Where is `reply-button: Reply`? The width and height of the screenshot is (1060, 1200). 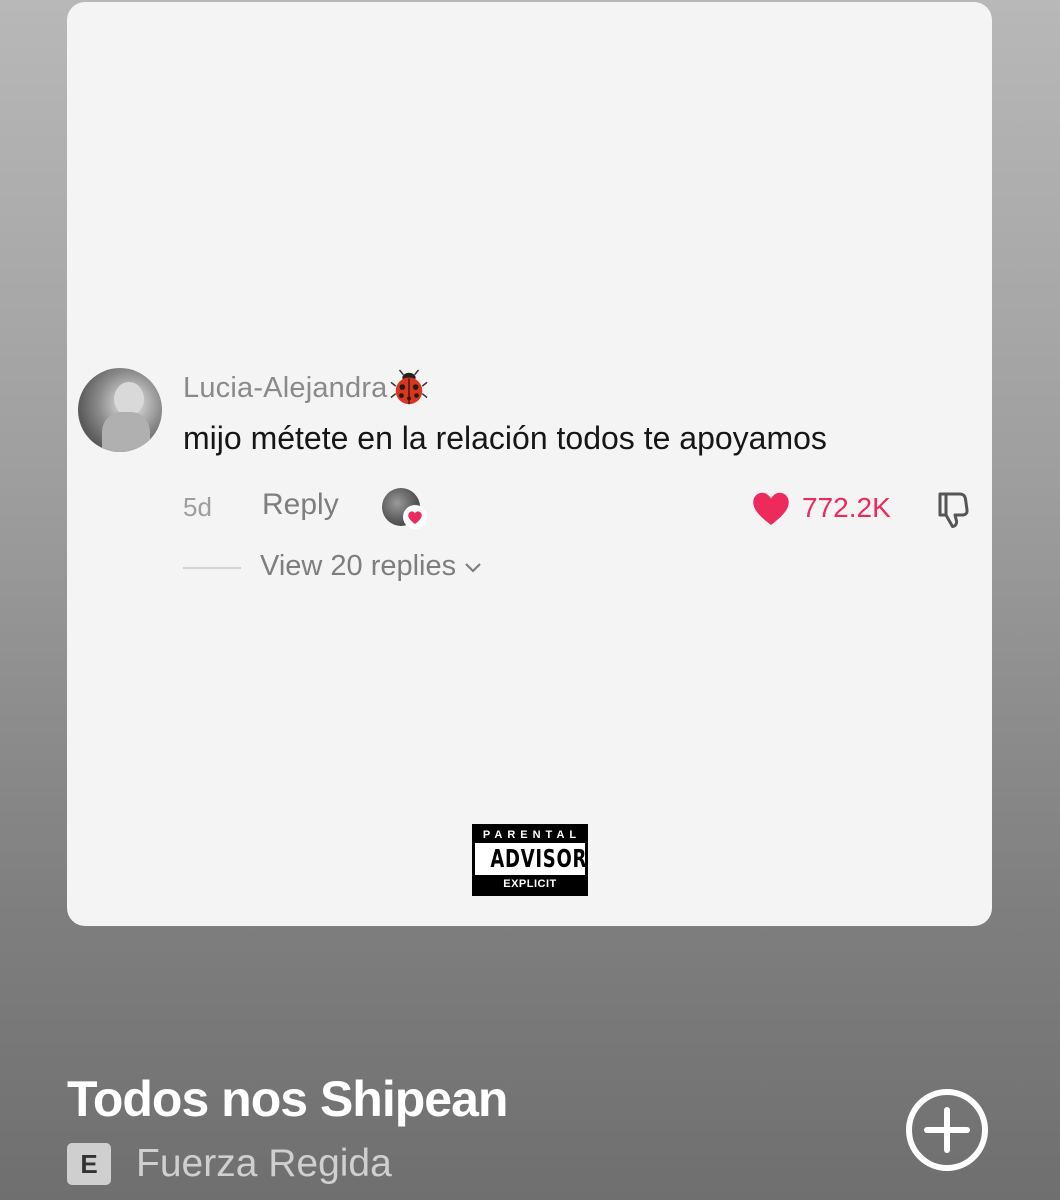
reply-button: Reply is located at coordinates (300, 505).